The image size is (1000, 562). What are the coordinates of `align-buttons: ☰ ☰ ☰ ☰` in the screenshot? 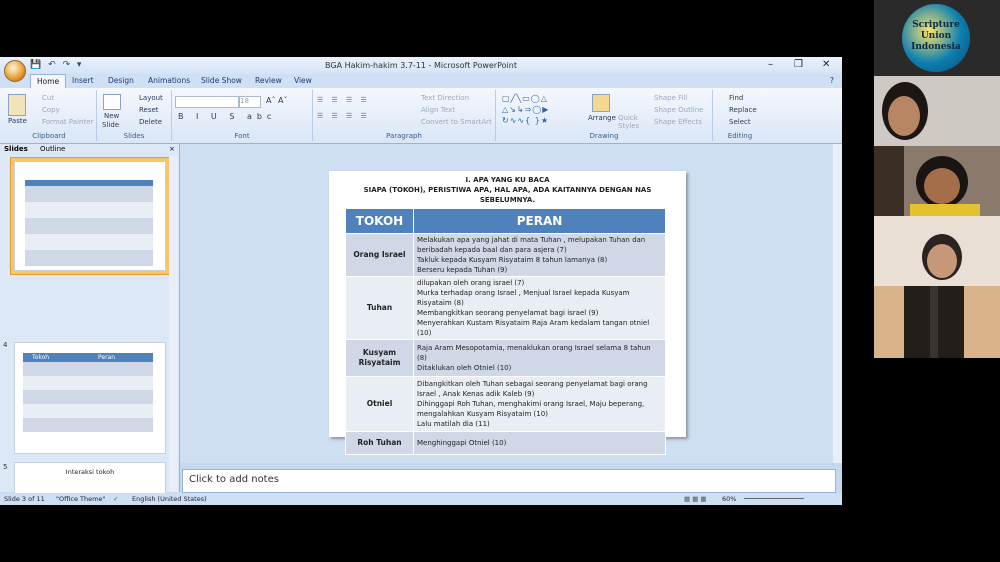 It's located at (343, 116).